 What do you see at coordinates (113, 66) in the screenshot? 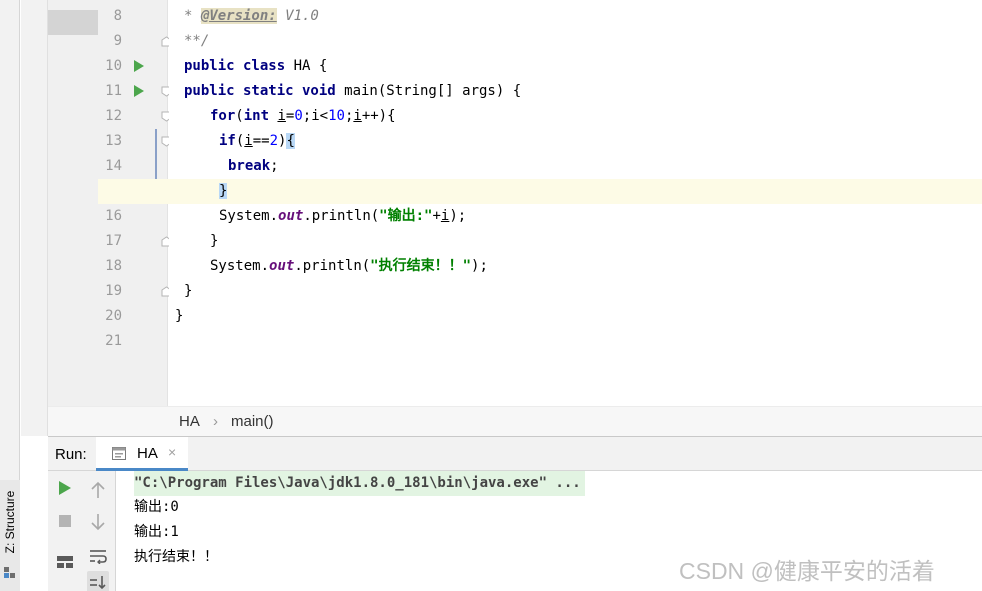
I see `line-number: 10` at bounding box center [113, 66].